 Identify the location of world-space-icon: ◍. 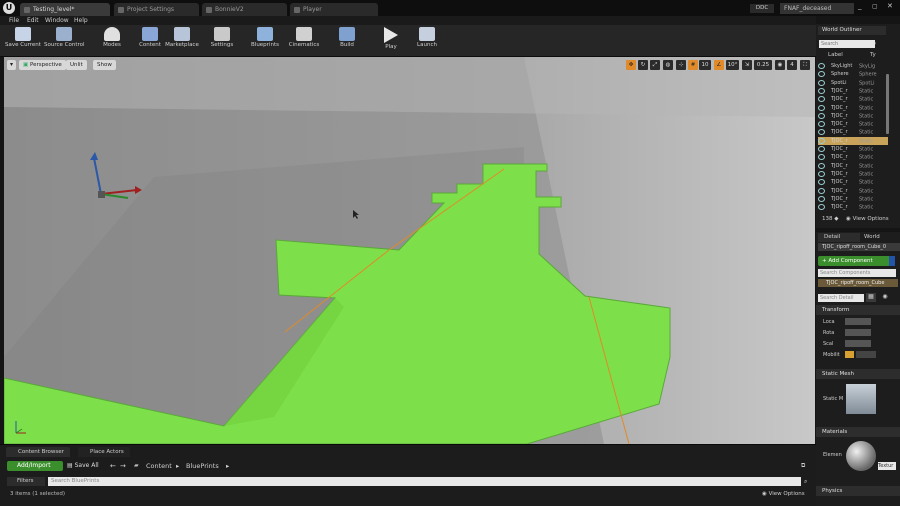
(668, 65).